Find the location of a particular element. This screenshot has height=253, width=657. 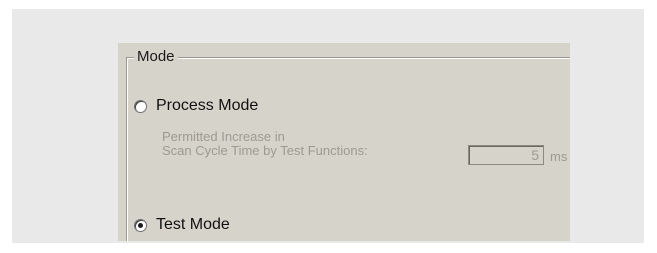

scan-cycle-time-input: 5 is located at coordinates (506, 155).